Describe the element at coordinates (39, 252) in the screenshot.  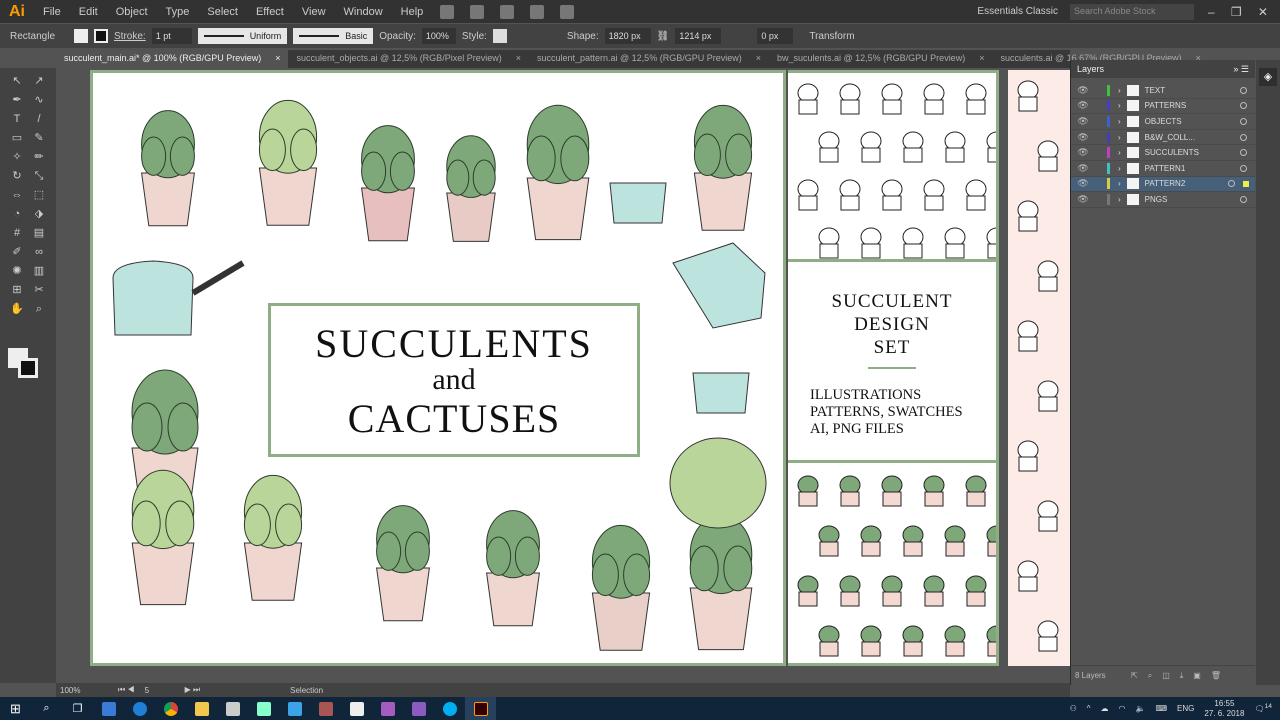
I see `blend-tool-icon: ∞` at that location.